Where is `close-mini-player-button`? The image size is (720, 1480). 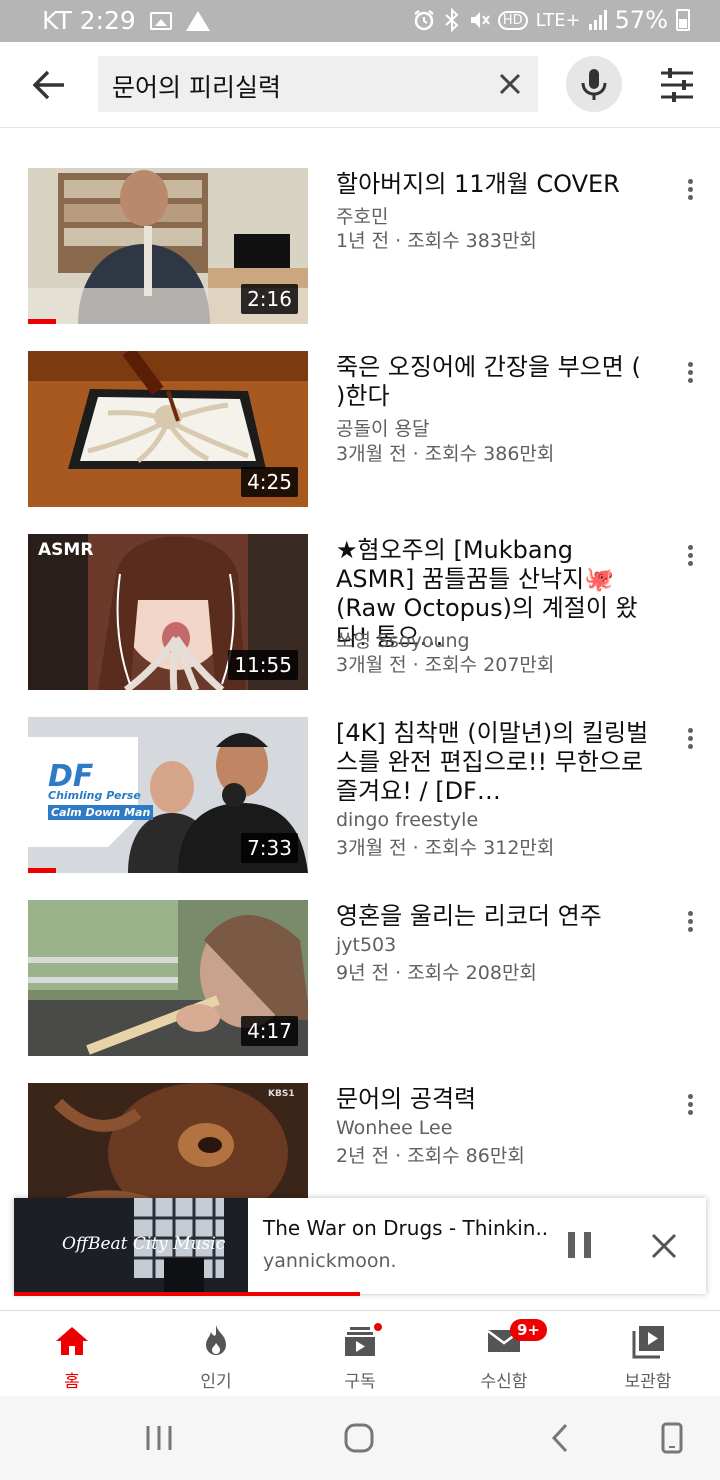
close-mini-player-button is located at coordinates (664, 1246).